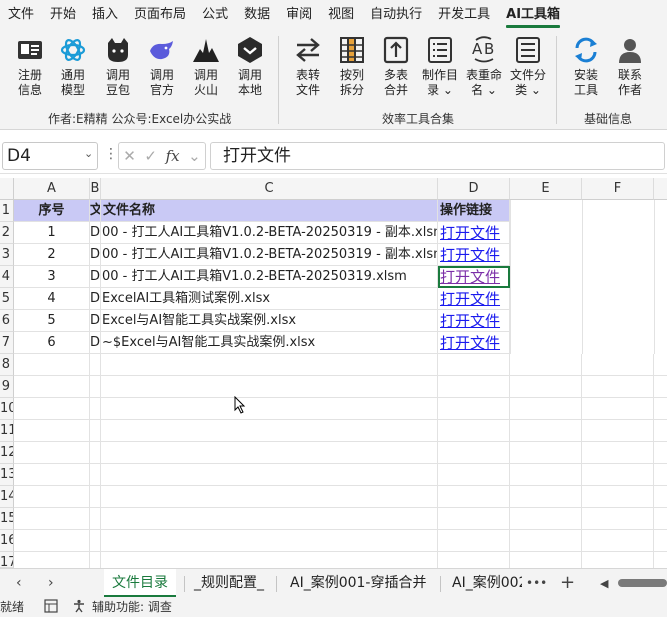  What do you see at coordinates (464, 15) in the screenshot?
I see `menu-developer: 开发工具` at bounding box center [464, 15].